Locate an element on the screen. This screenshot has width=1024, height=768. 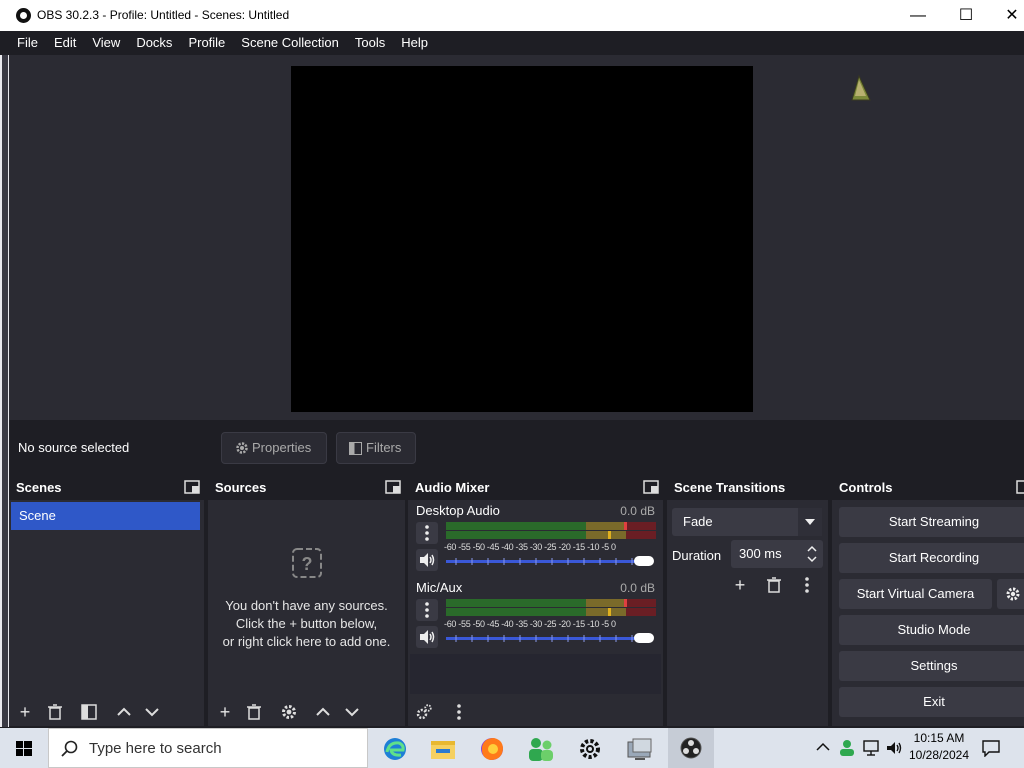
move-scene-up-icon is located at coordinates (124, 712).